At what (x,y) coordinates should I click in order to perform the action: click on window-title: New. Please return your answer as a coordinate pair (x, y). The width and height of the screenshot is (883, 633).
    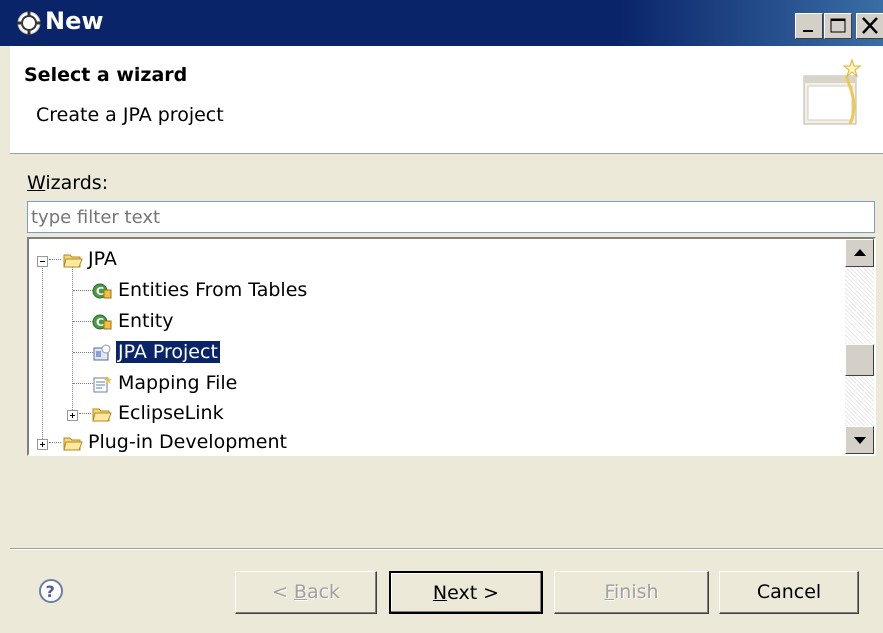
    Looking at the image, I should click on (74, 21).